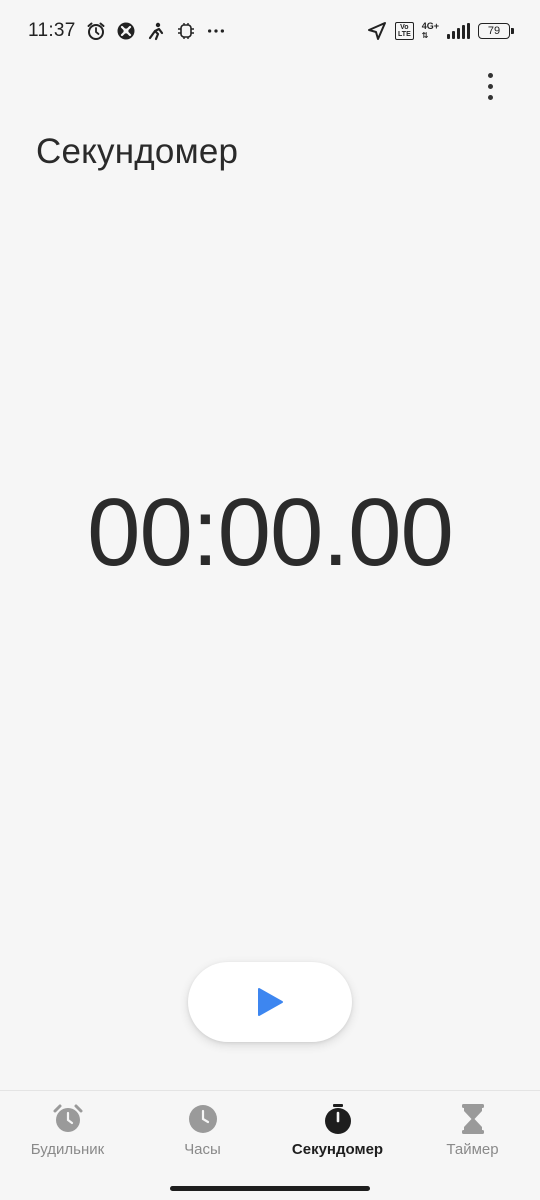 Image resolution: width=540 pixels, height=1200 pixels. Describe the element at coordinates (440, 31) in the screenshot. I see `status-right: Vo LTE 4G+ ⇅ 79` at that location.